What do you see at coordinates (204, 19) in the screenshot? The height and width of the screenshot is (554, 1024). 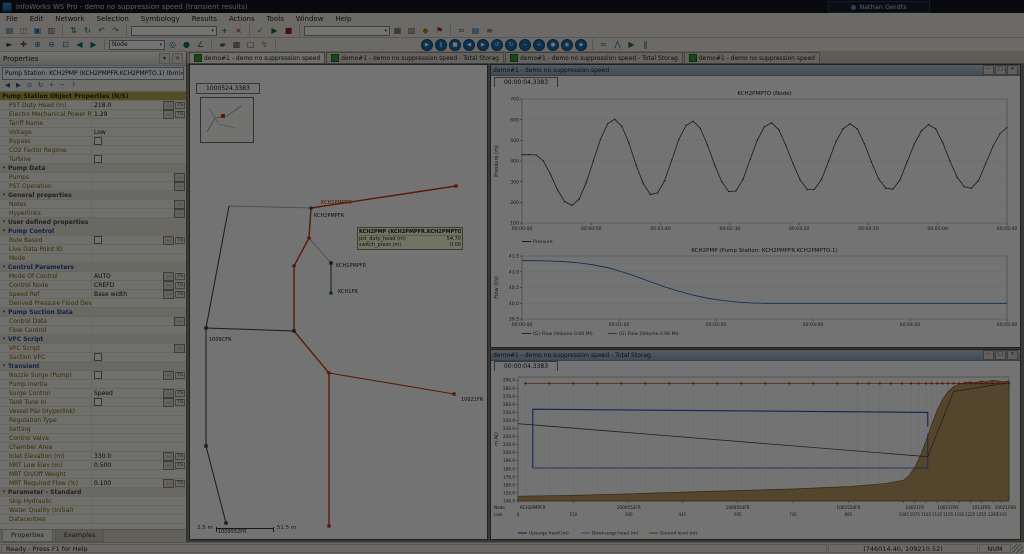 I see `menu-results: Results` at bounding box center [204, 19].